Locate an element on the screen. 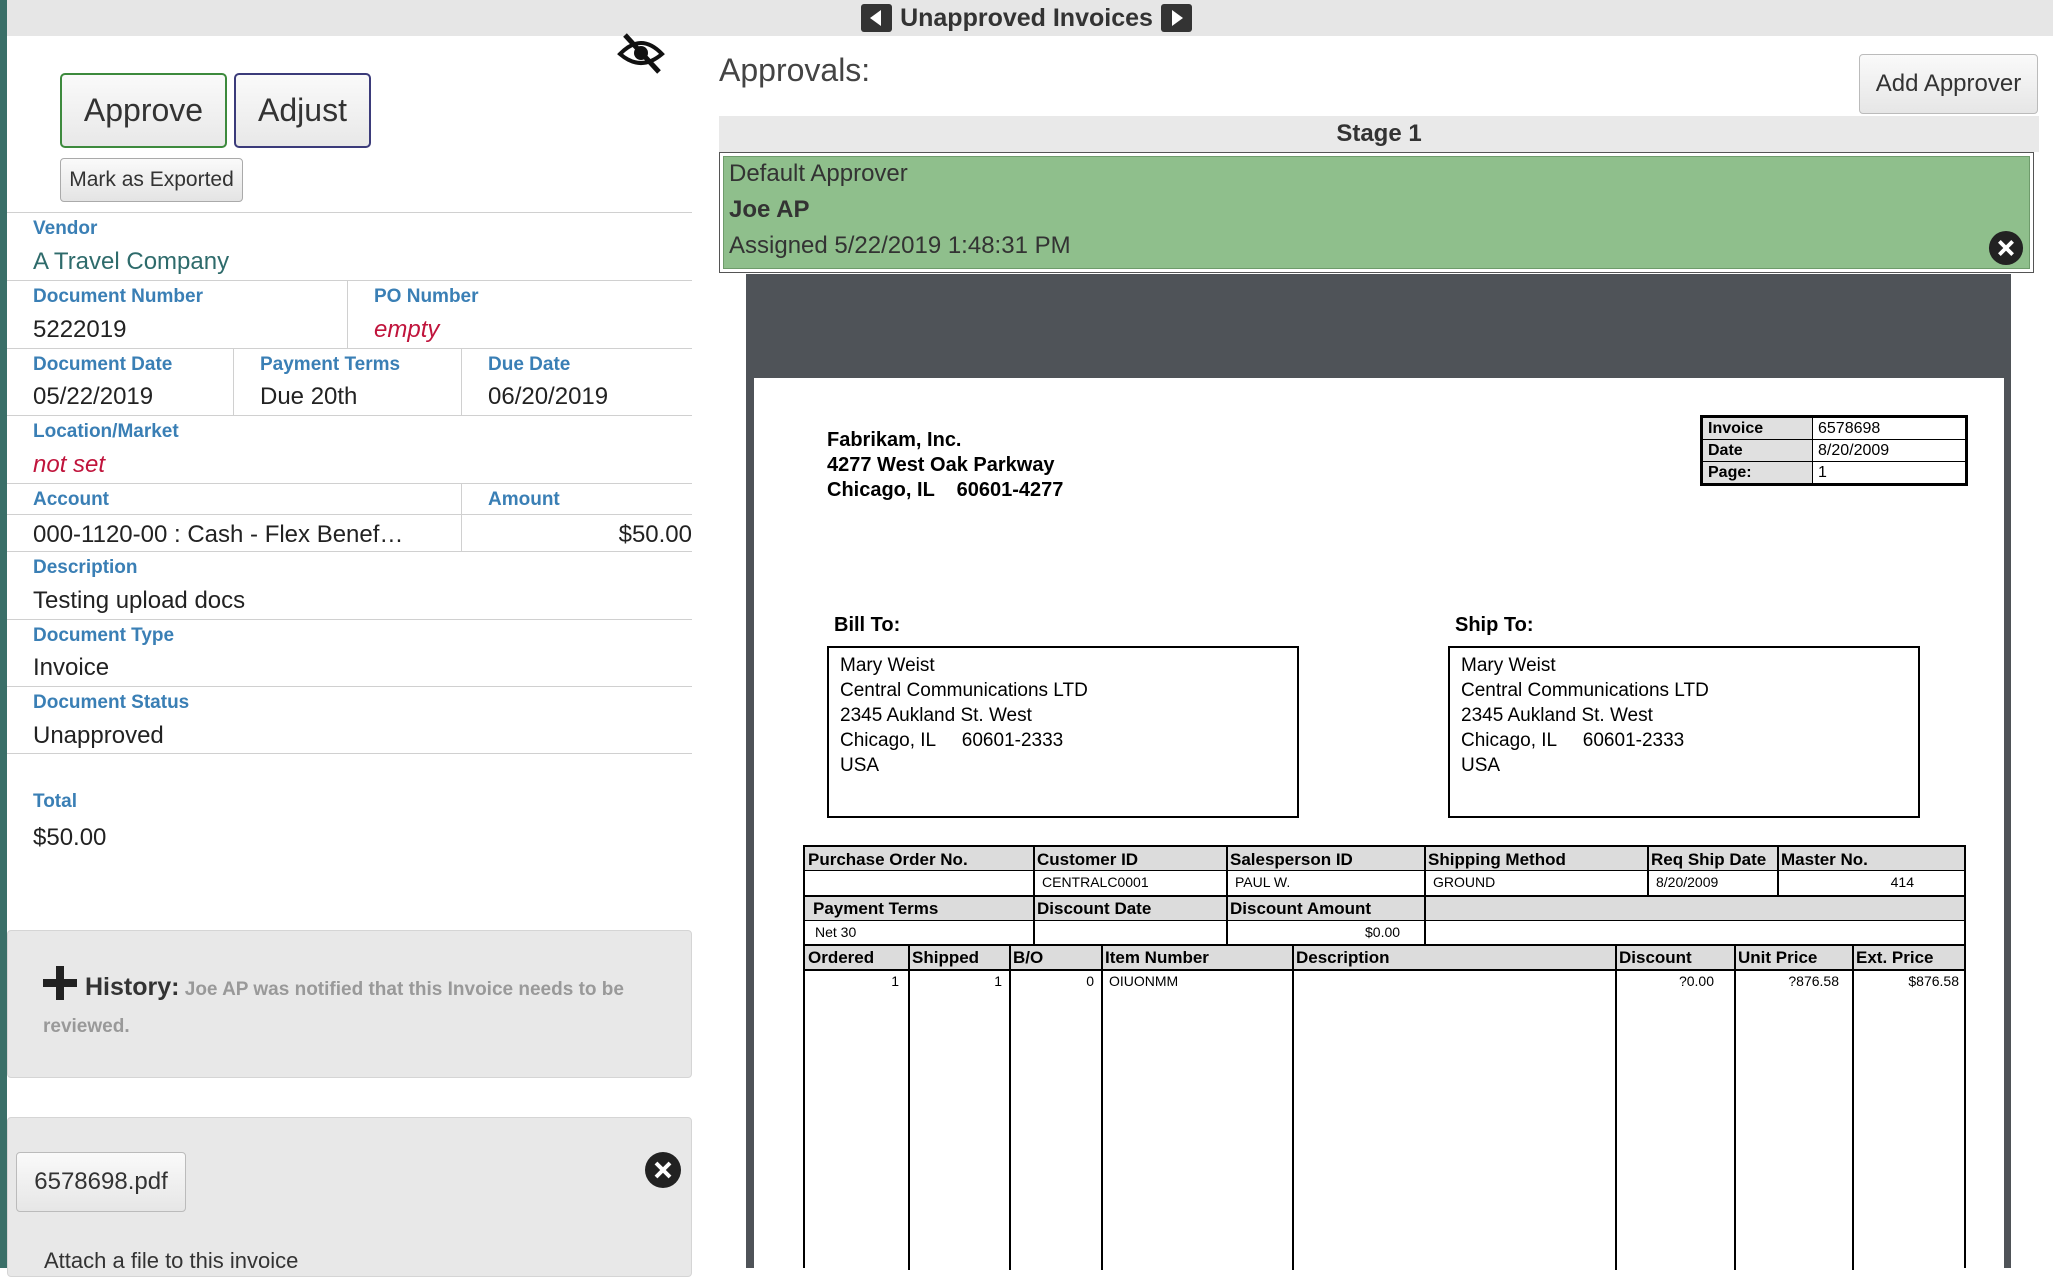  invoice-date-label: Date is located at coordinates (1757, 450).